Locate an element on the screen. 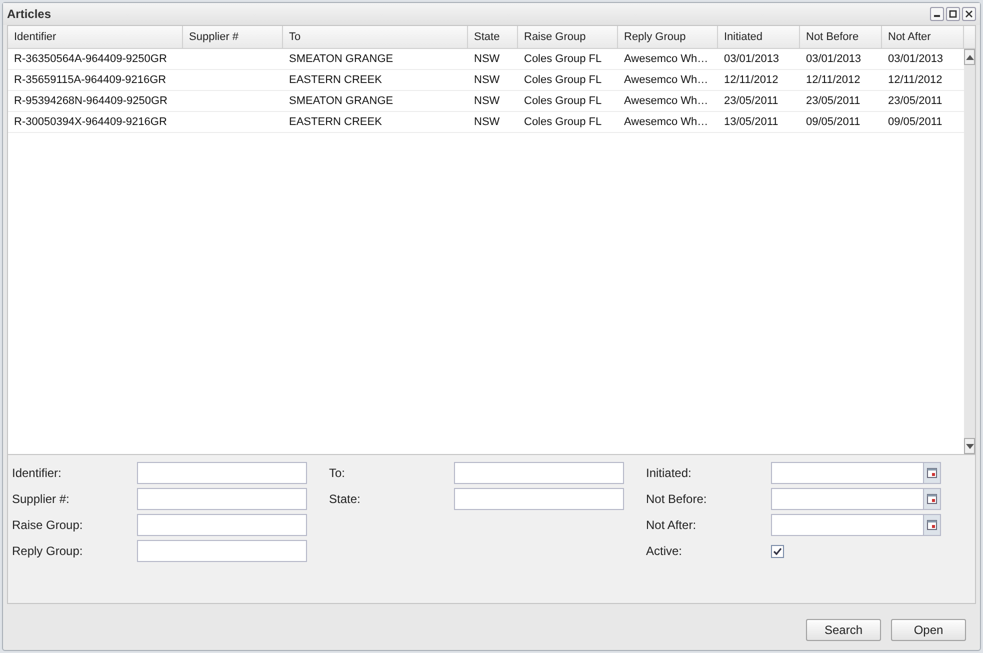 Image resolution: width=983 pixels, height=653 pixels. table-cell-text: R-35659115A-964409-9216GR is located at coordinates (90, 80).